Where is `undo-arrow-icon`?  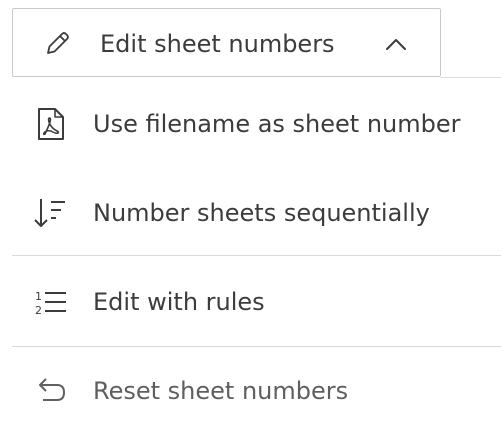 undo-arrow-icon is located at coordinates (52, 389).